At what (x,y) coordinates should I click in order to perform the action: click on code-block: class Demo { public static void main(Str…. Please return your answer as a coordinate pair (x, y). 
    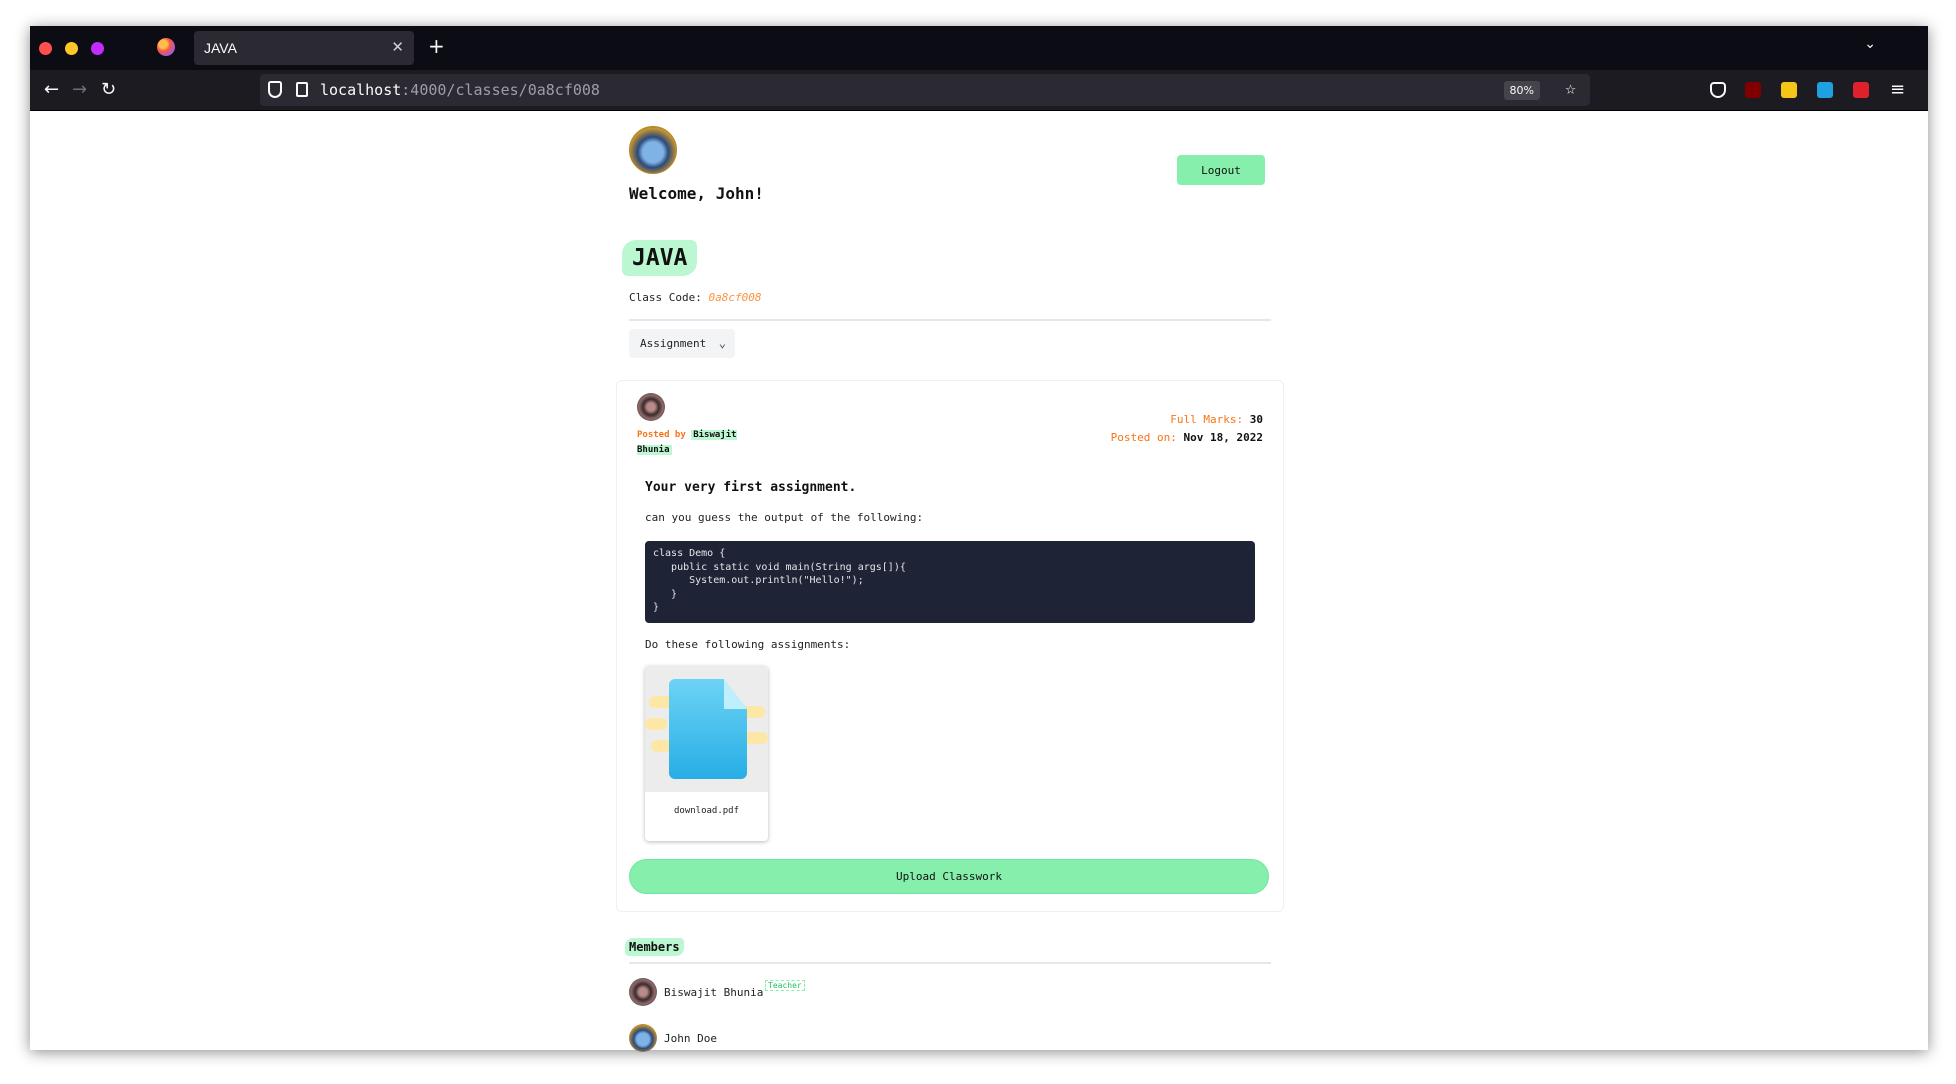
    Looking at the image, I should click on (950, 582).